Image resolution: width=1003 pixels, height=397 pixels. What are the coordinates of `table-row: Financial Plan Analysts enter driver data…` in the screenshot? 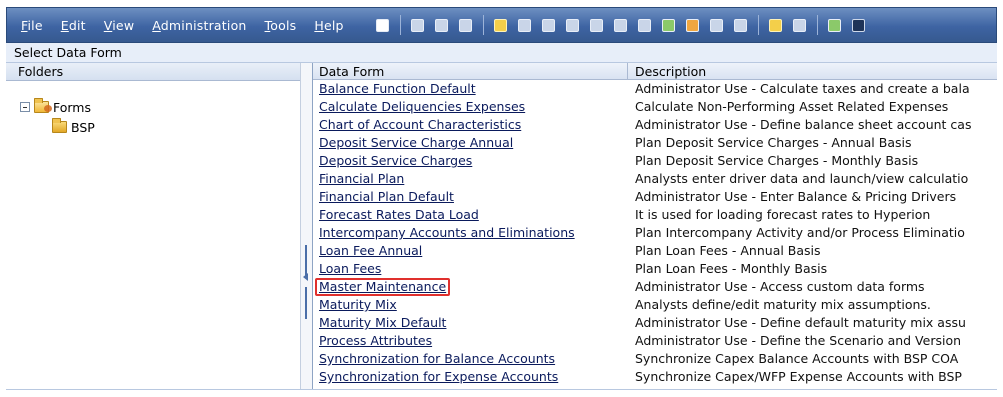 It's located at (655, 179).